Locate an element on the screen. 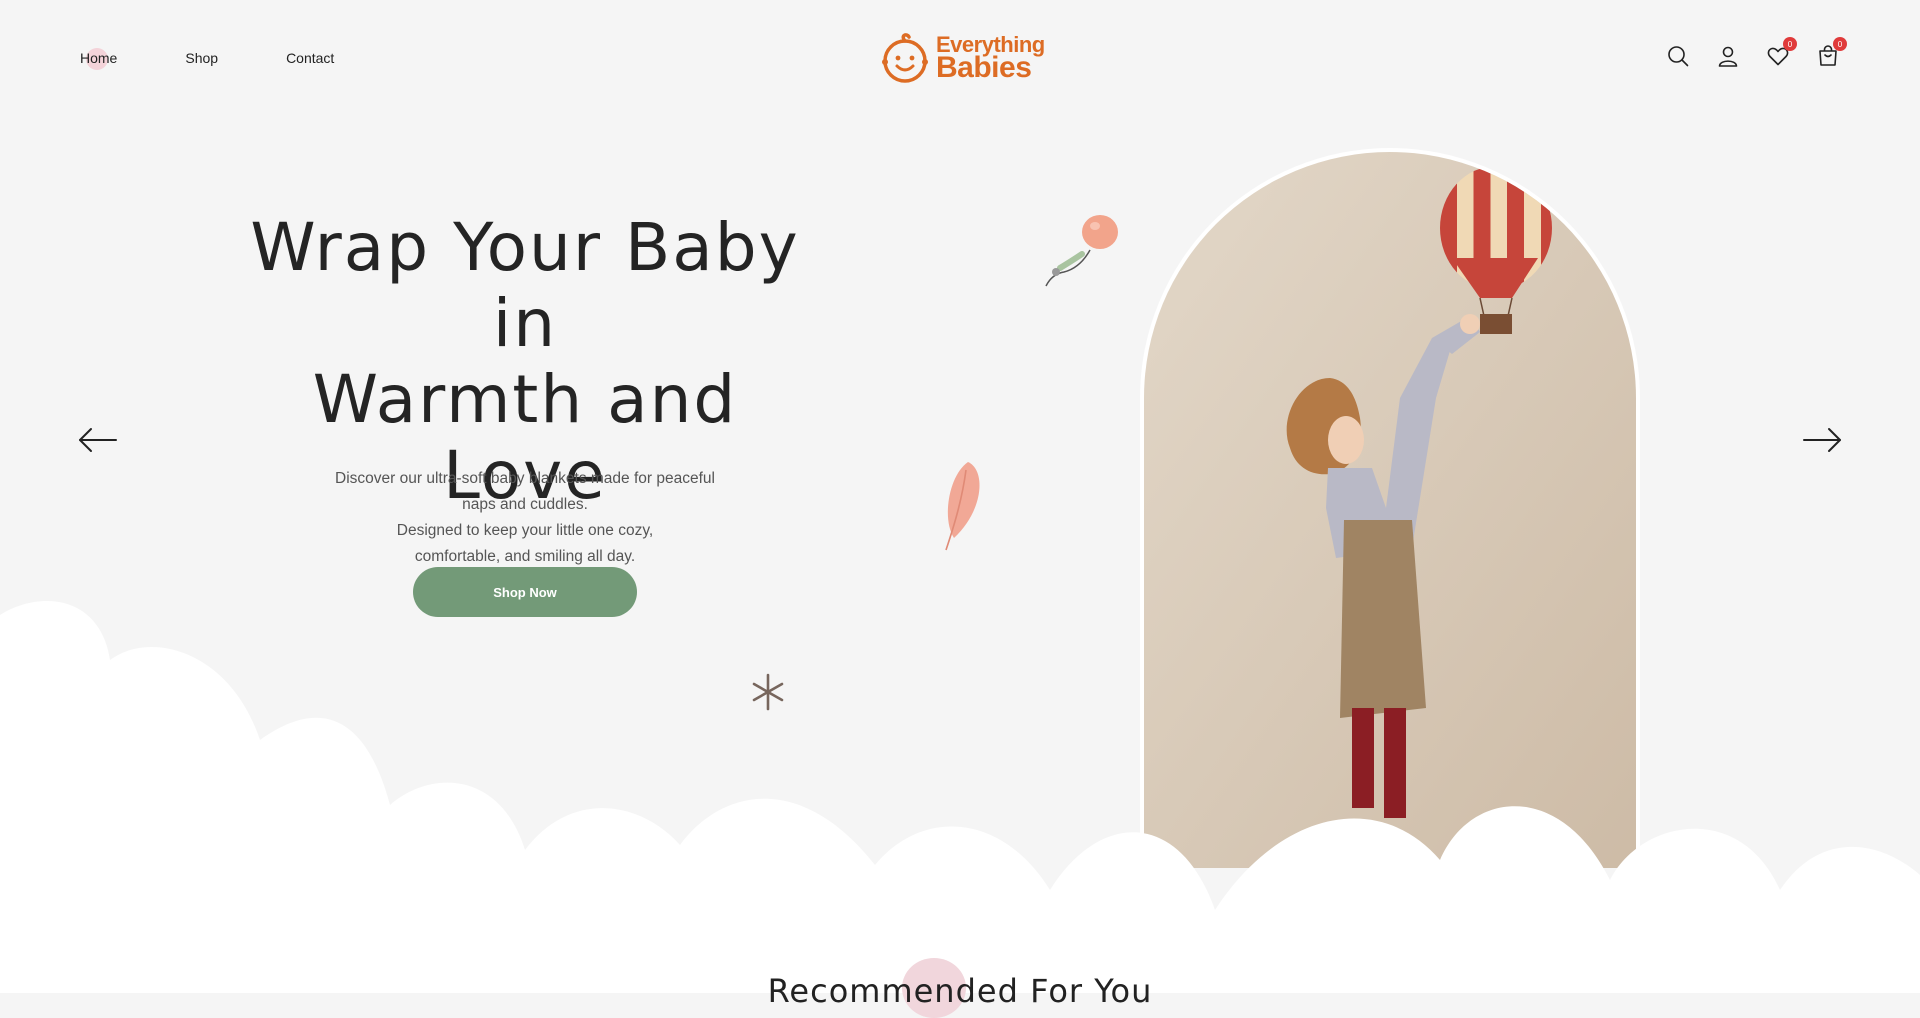 The image size is (1920, 1018). nav-link-shop: Shop is located at coordinates (201, 58).